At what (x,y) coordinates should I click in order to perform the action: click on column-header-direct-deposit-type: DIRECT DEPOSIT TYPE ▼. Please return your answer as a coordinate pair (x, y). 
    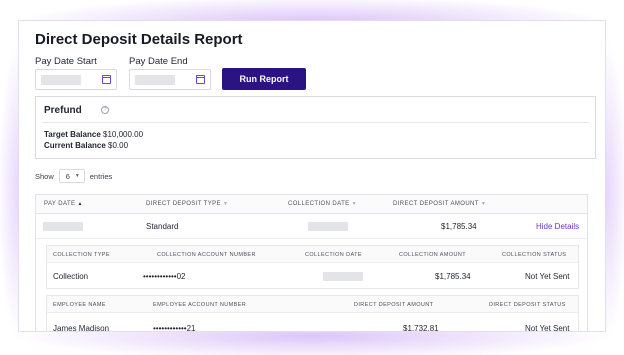
    Looking at the image, I should click on (187, 204).